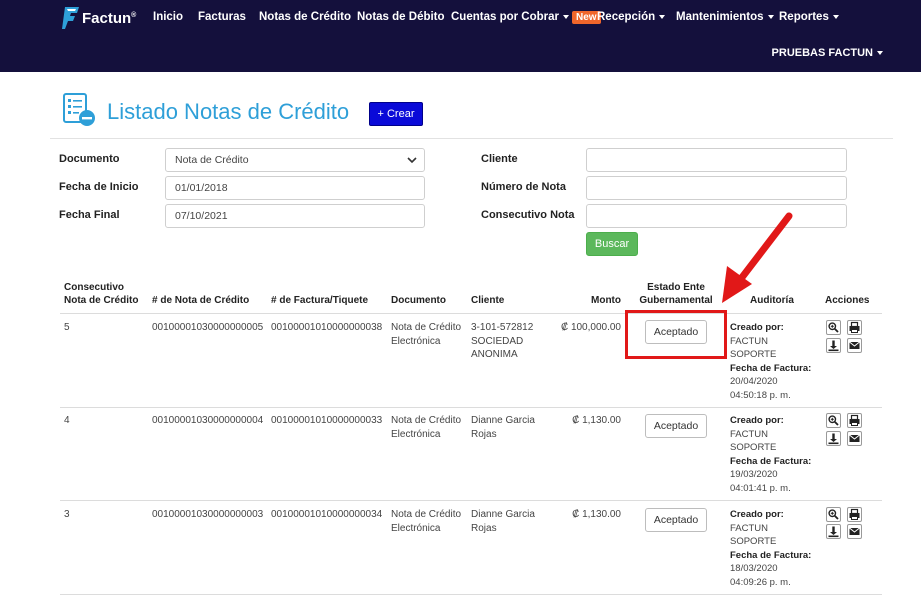  I want to click on col-consecutivo: Consecutivo Nota de Crédito, so click(104, 294).